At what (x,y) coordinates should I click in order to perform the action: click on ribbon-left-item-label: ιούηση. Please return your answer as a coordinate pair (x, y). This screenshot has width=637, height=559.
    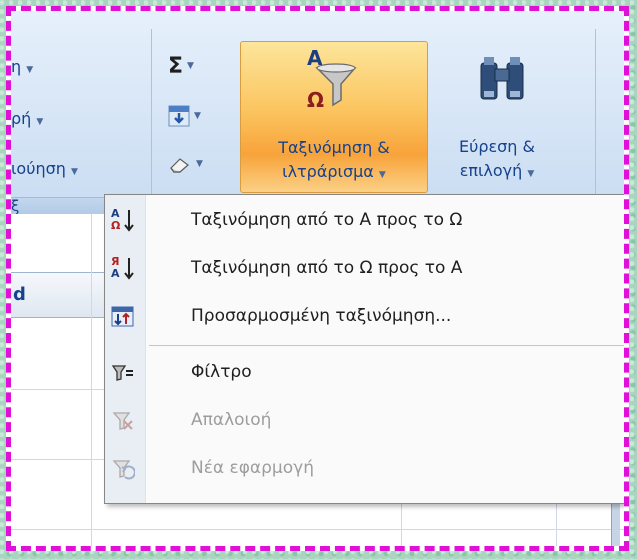
    Looking at the image, I should click on (38, 168).